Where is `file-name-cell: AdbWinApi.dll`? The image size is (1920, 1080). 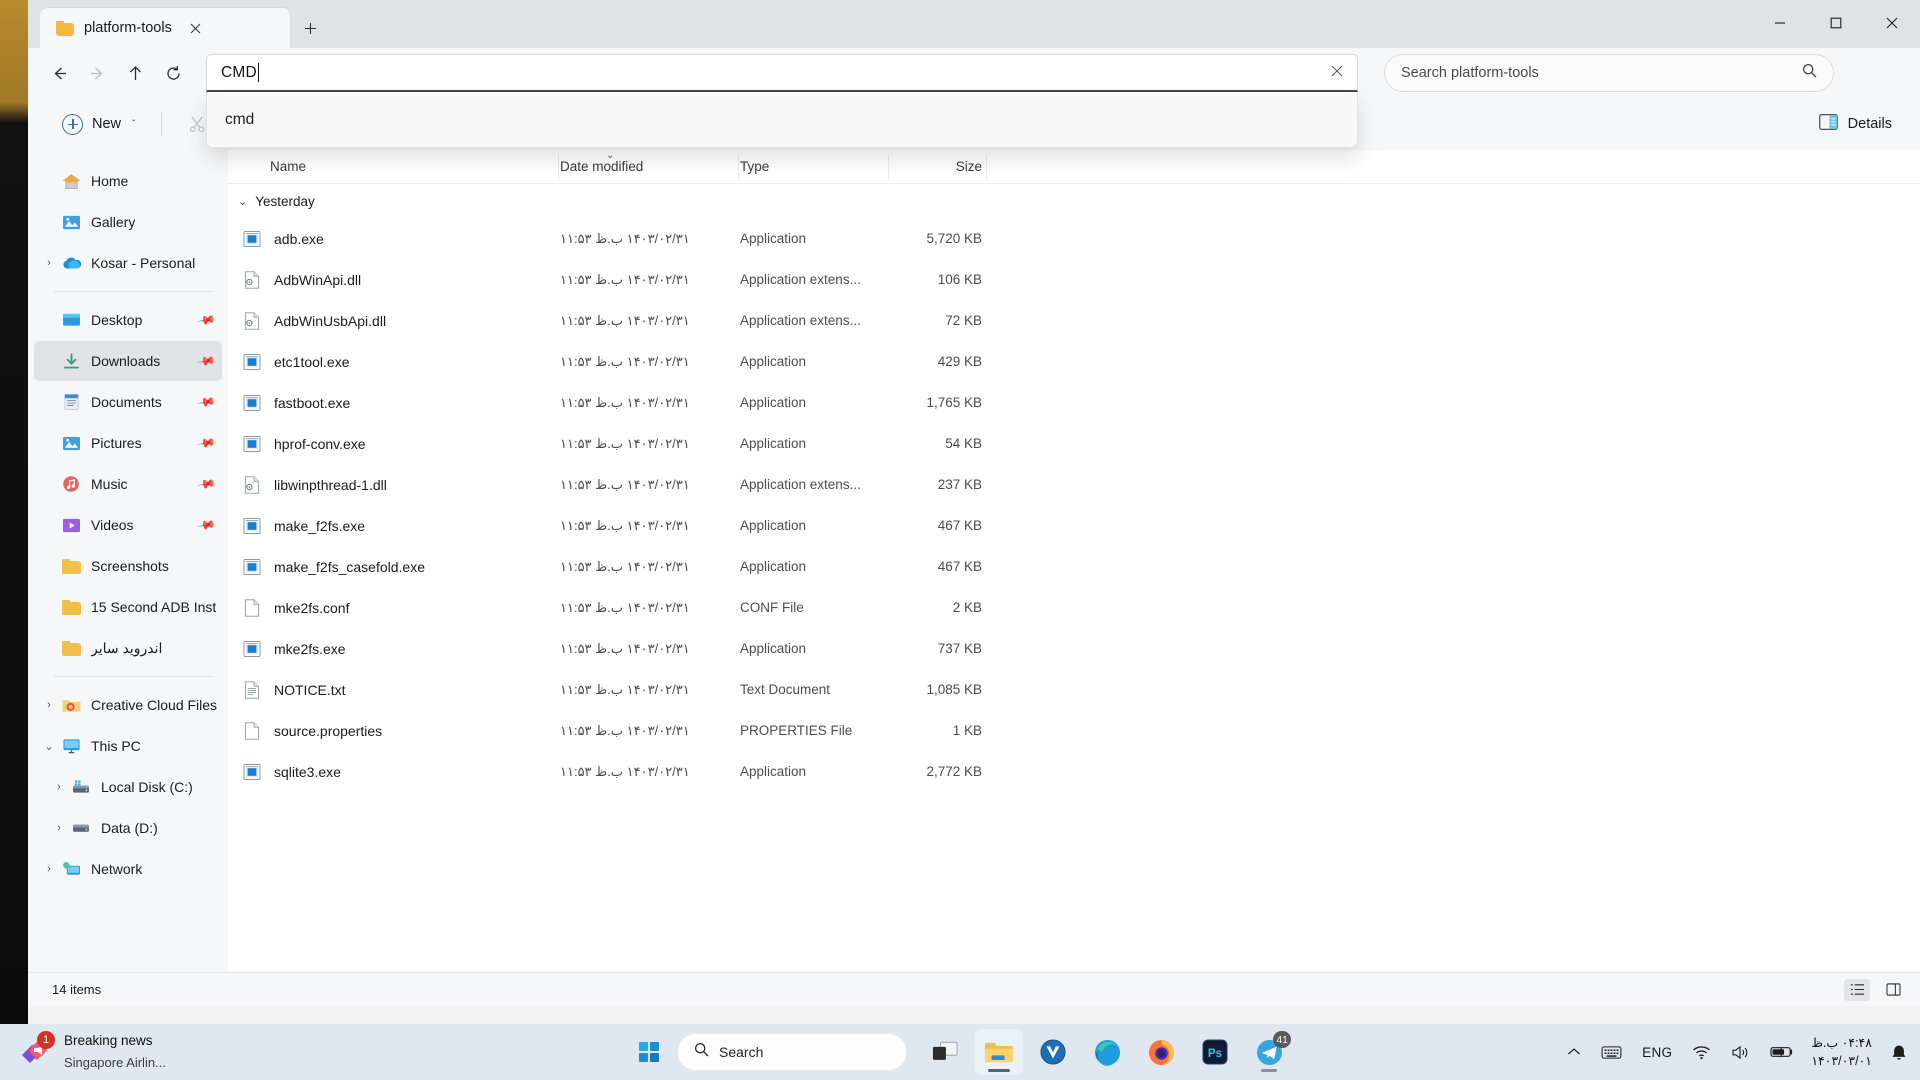 file-name-cell: AdbWinApi.dll is located at coordinates (394, 280).